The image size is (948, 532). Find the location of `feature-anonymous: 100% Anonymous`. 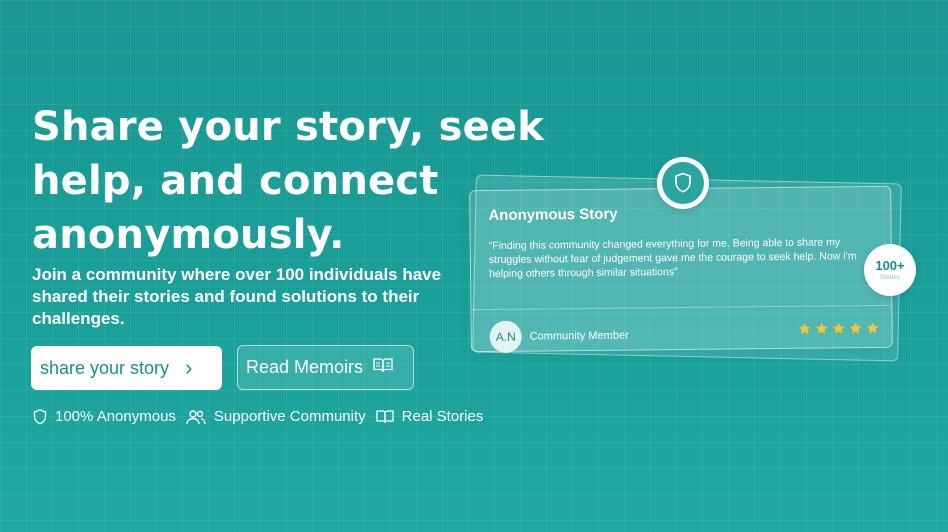

feature-anonymous: 100% Anonymous is located at coordinates (104, 416).